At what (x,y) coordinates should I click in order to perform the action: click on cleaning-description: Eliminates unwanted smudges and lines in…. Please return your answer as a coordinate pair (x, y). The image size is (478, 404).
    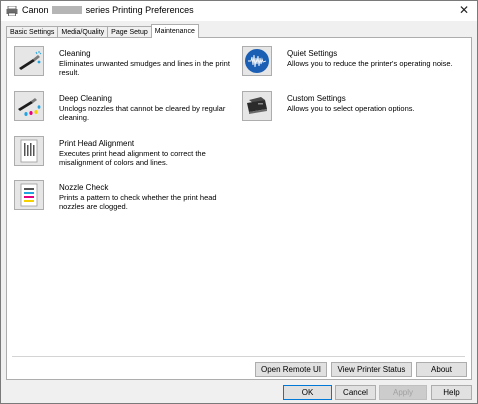
    Looking at the image, I should click on (144, 68).